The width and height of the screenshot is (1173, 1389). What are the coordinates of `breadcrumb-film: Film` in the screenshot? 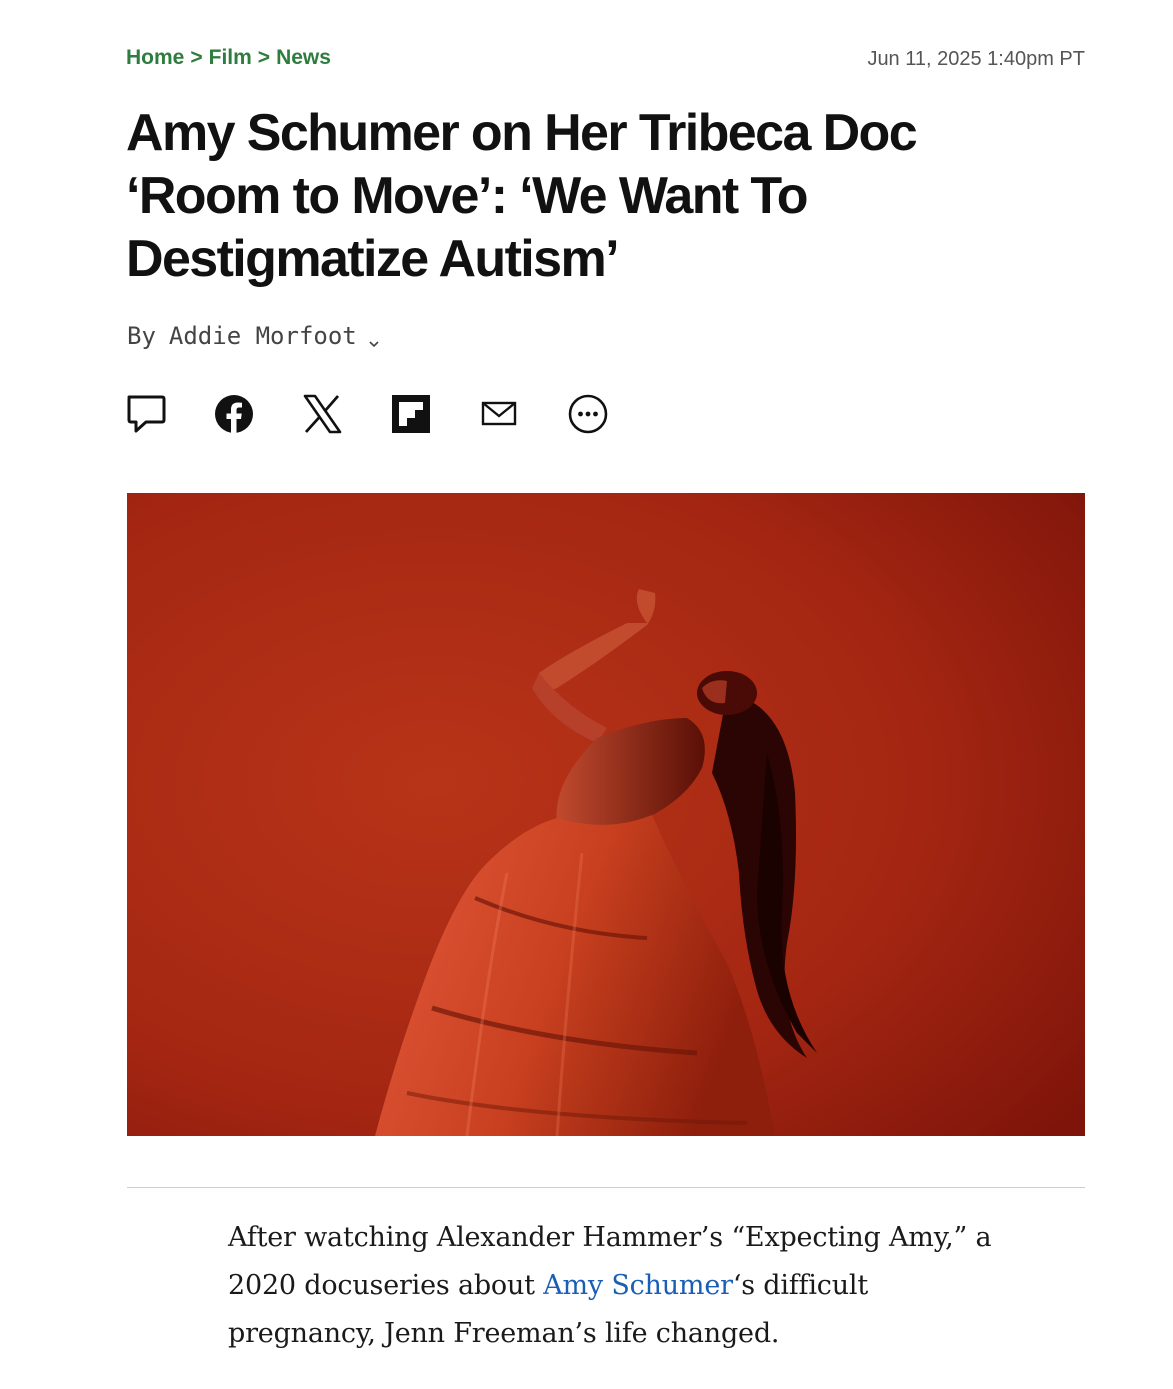 It's located at (230, 57).